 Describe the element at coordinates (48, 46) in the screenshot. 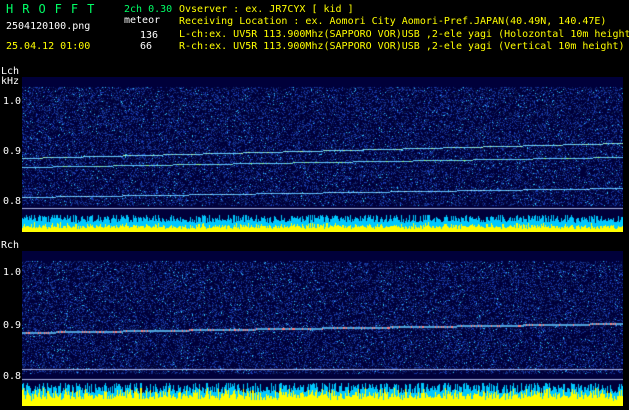

I see `datetime: 25.04.12 01:00` at that location.